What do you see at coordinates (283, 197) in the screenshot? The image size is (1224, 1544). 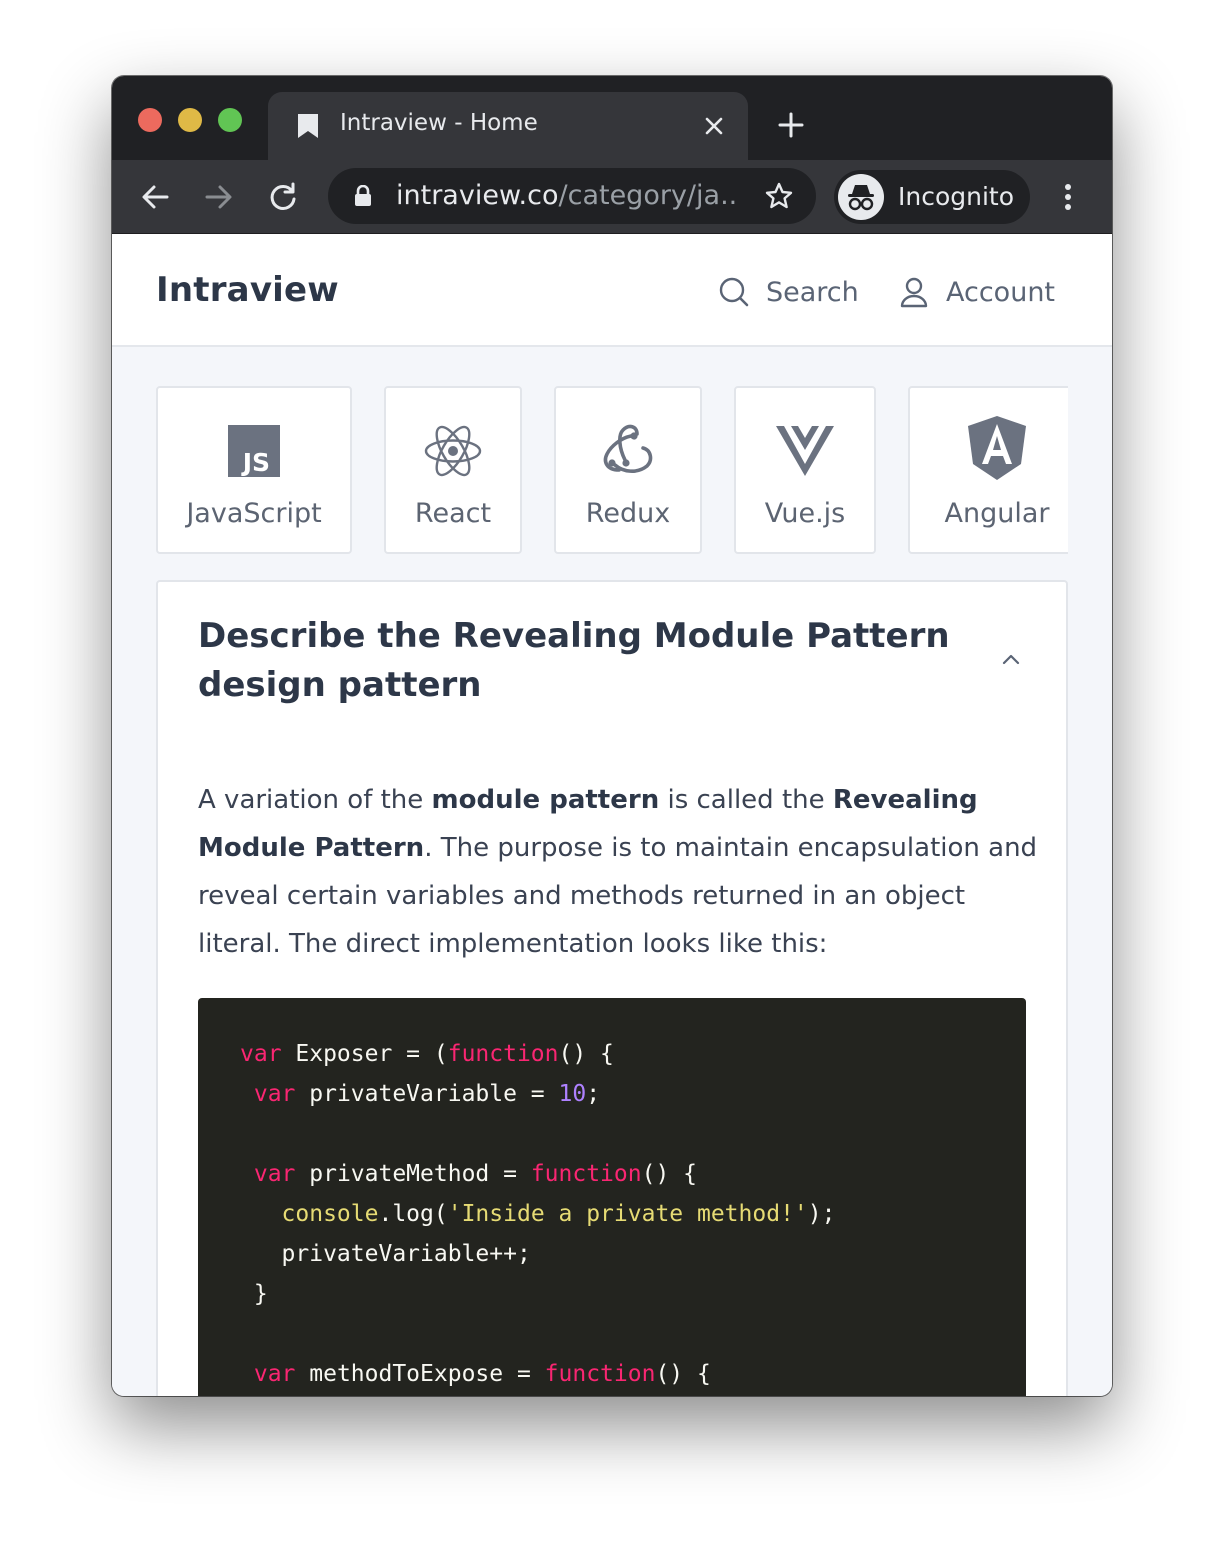 I see `reload-icon` at bounding box center [283, 197].